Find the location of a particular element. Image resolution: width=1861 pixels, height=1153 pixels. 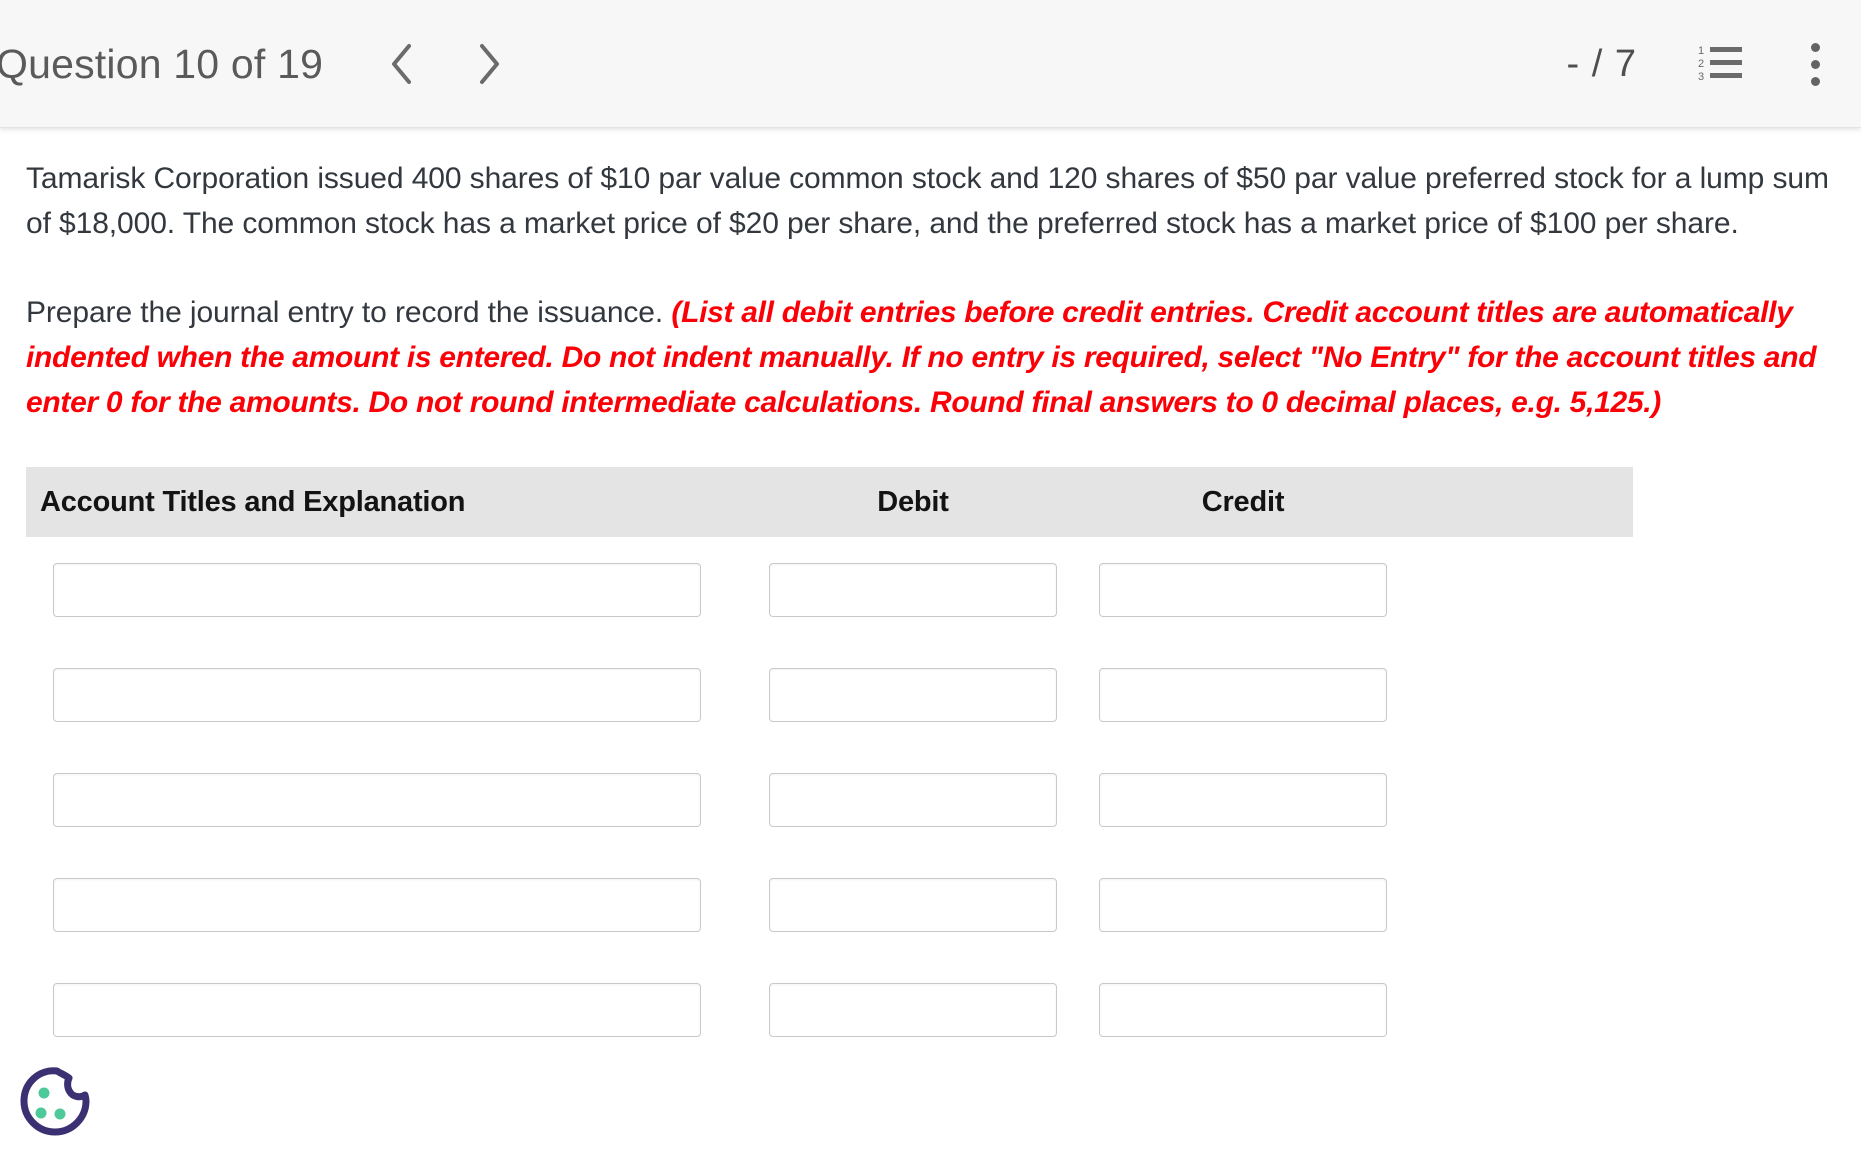

question-list-button: 1 2 3 is located at coordinates (1721, 64).